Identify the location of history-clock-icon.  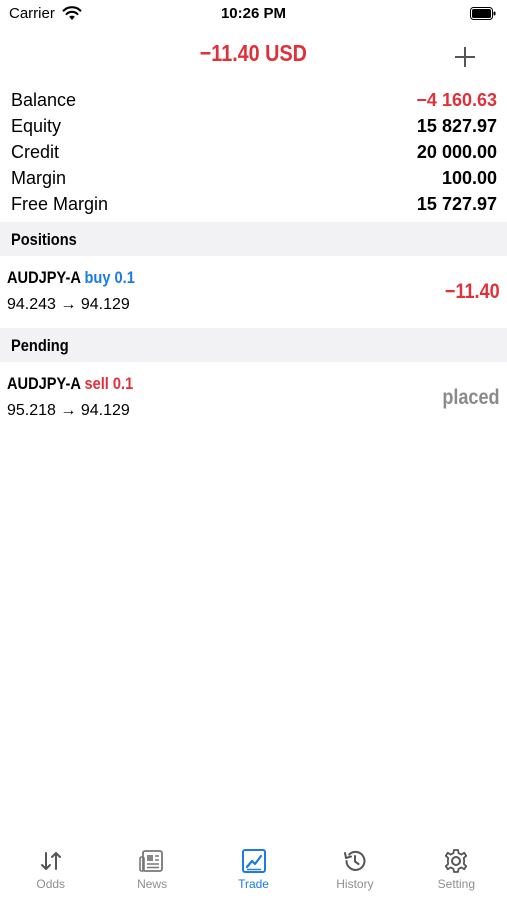
(354, 860).